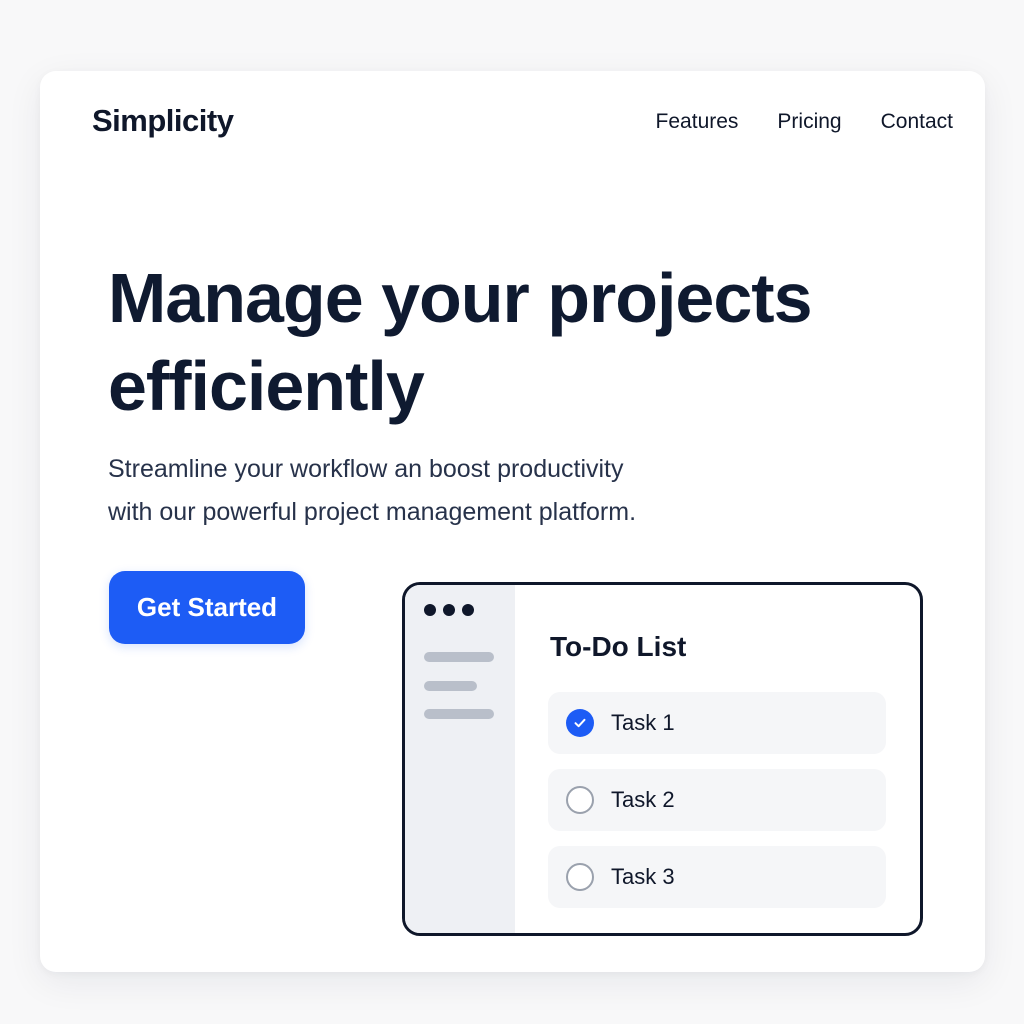  What do you see at coordinates (697, 122) in the screenshot?
I see `nav-features: Features` at bounding box center [697, 122].